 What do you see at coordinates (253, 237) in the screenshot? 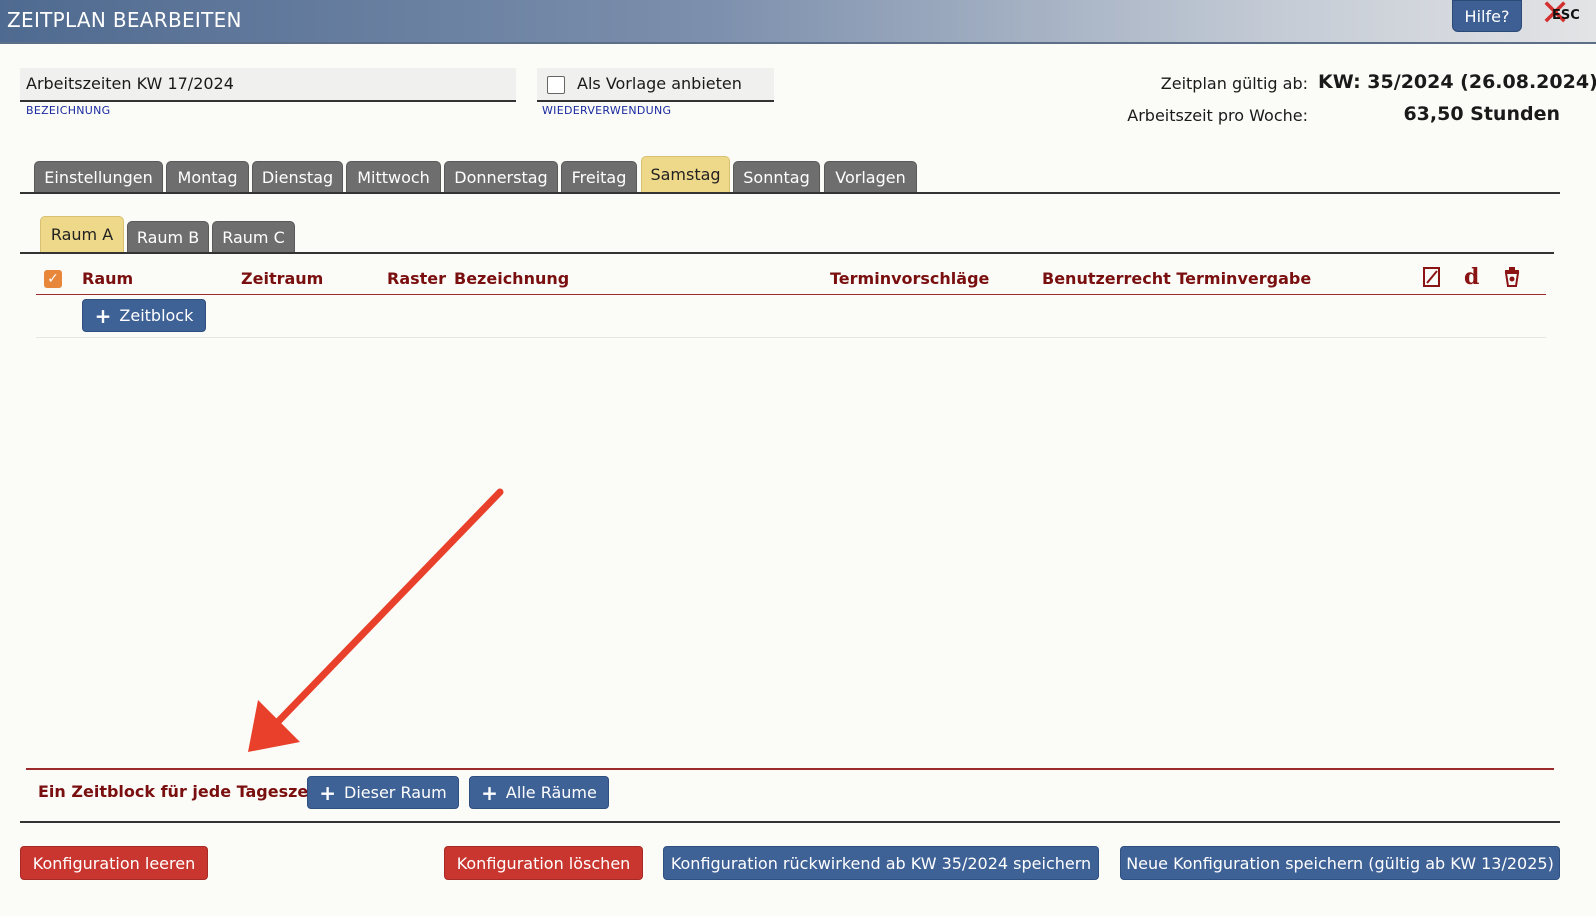
I see `tab-raum-c: Raum C` at bounding box center [253, 237].